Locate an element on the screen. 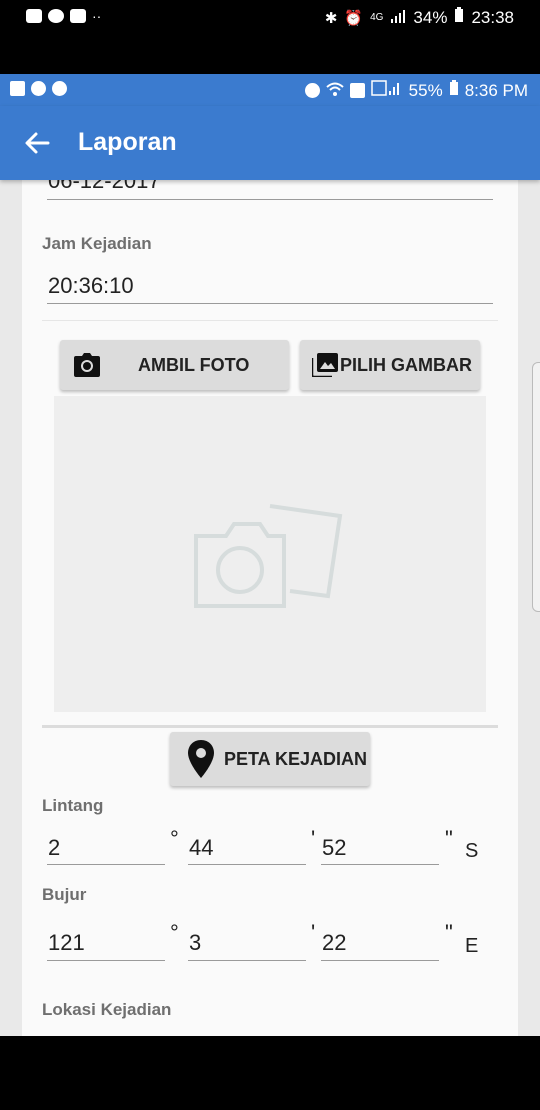 Image resolution: width=540 pixels, height=1110 pixels. gallery-icon is located at coordinates (17, 88).